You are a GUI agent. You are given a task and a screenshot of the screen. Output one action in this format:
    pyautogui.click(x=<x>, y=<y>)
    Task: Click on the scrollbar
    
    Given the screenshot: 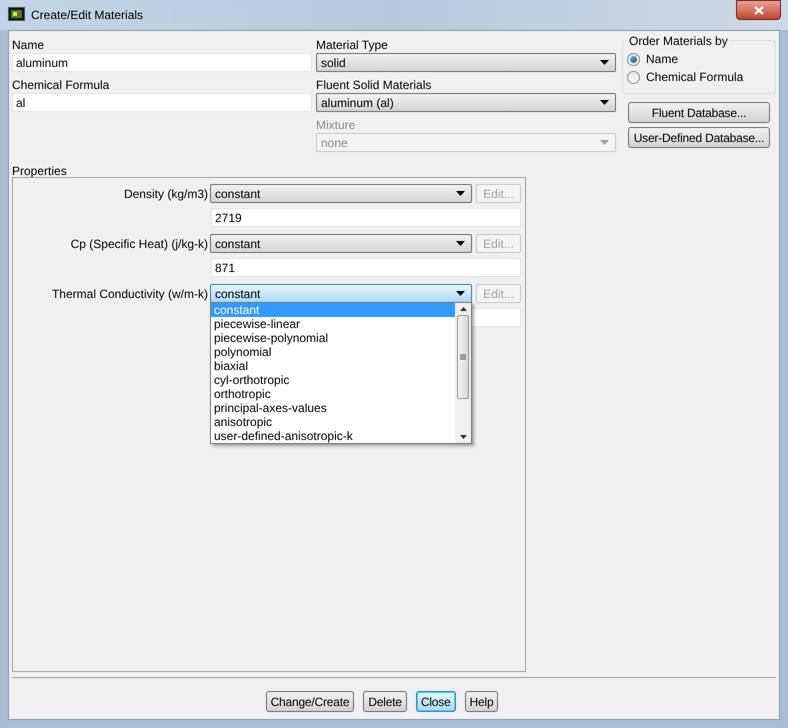 What is the action you would take?
    pyautogui.click(x=463, y=373)
    